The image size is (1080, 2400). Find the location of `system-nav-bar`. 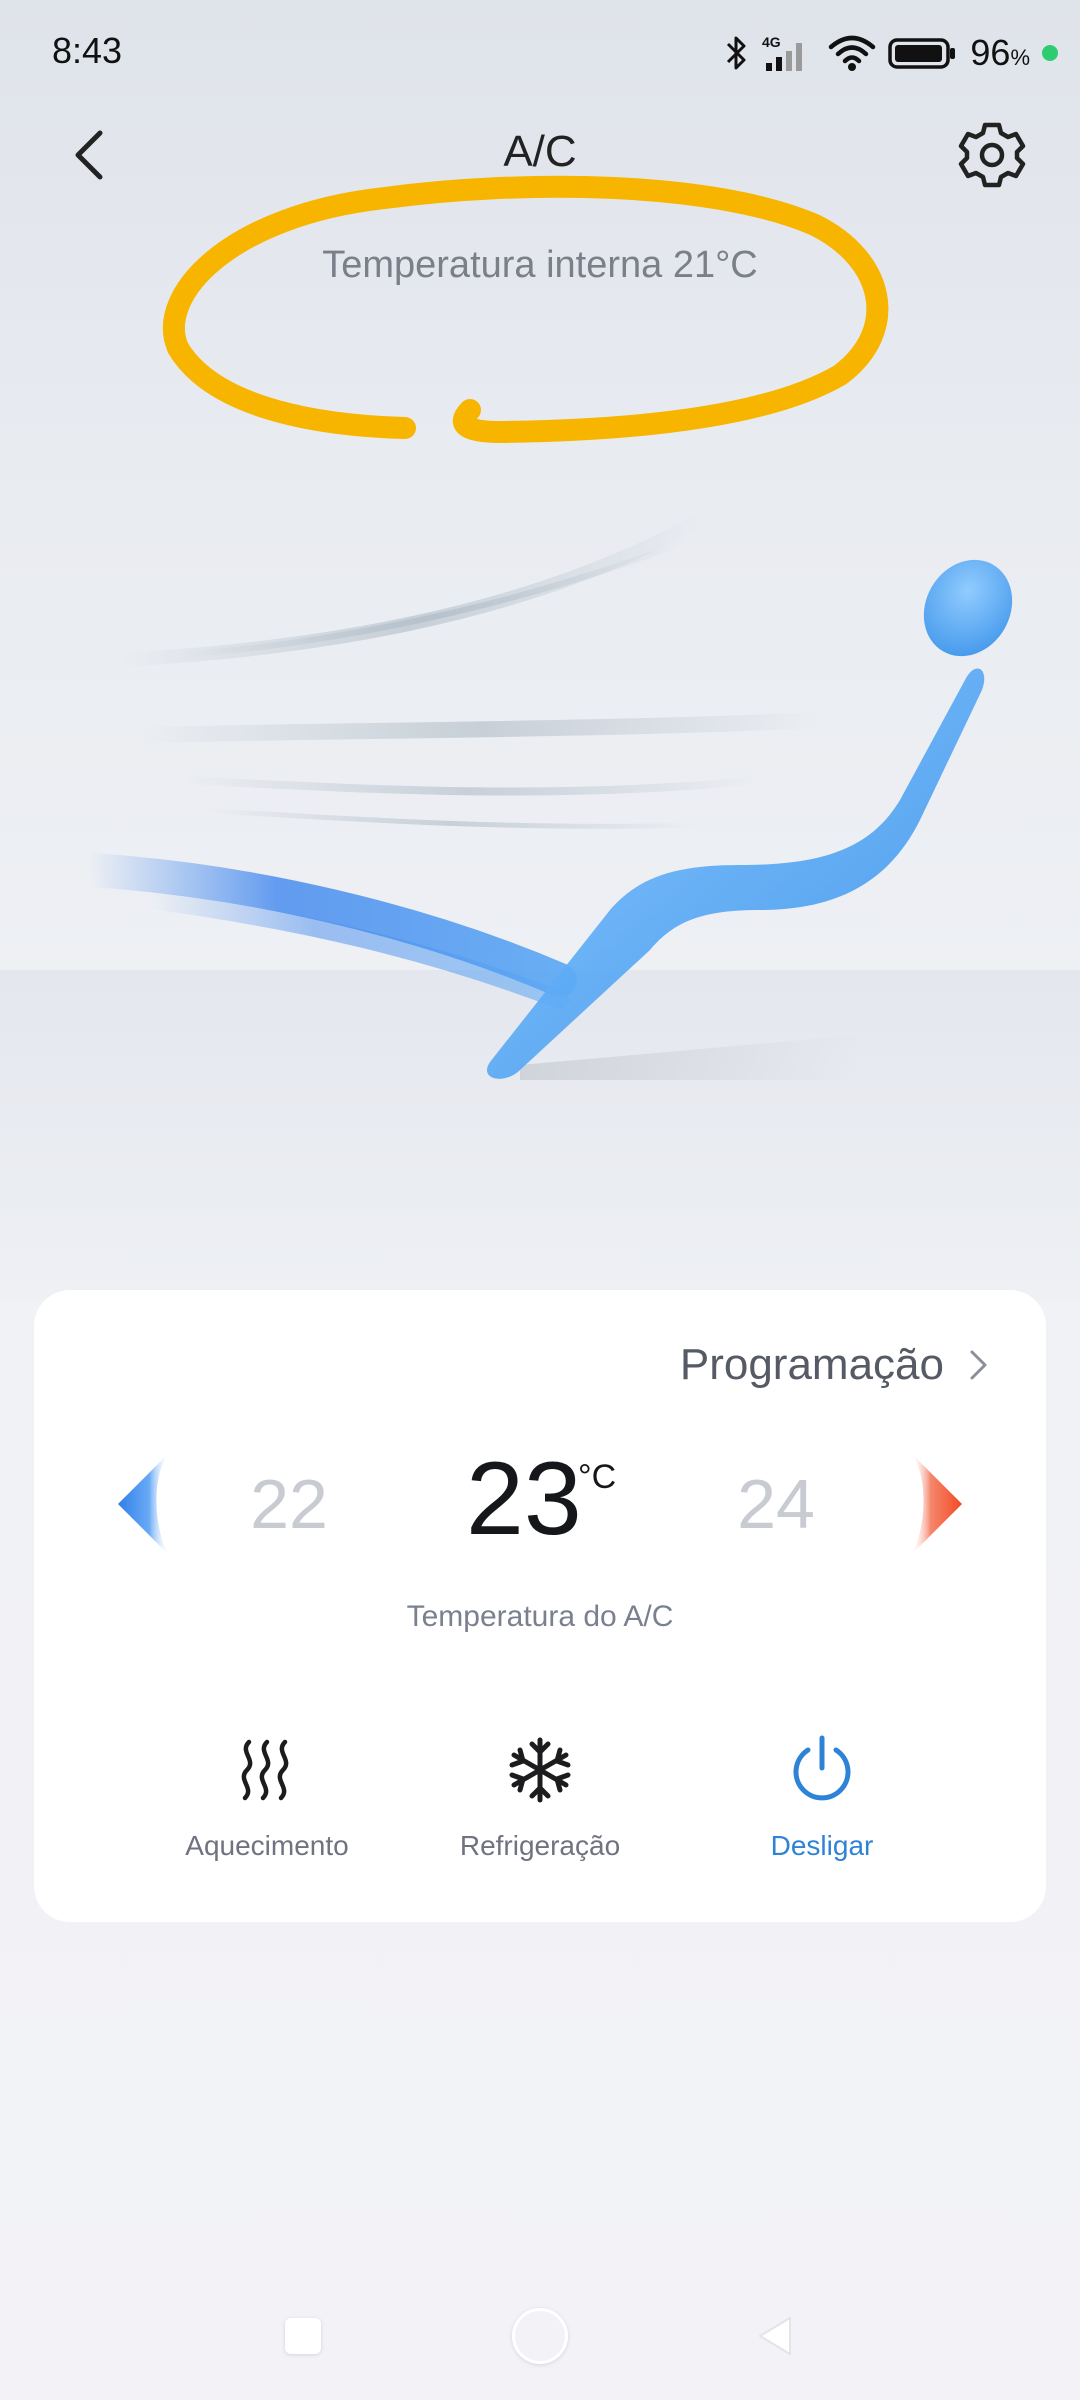

system-nav-bar is located at coordinates (540, 2340).